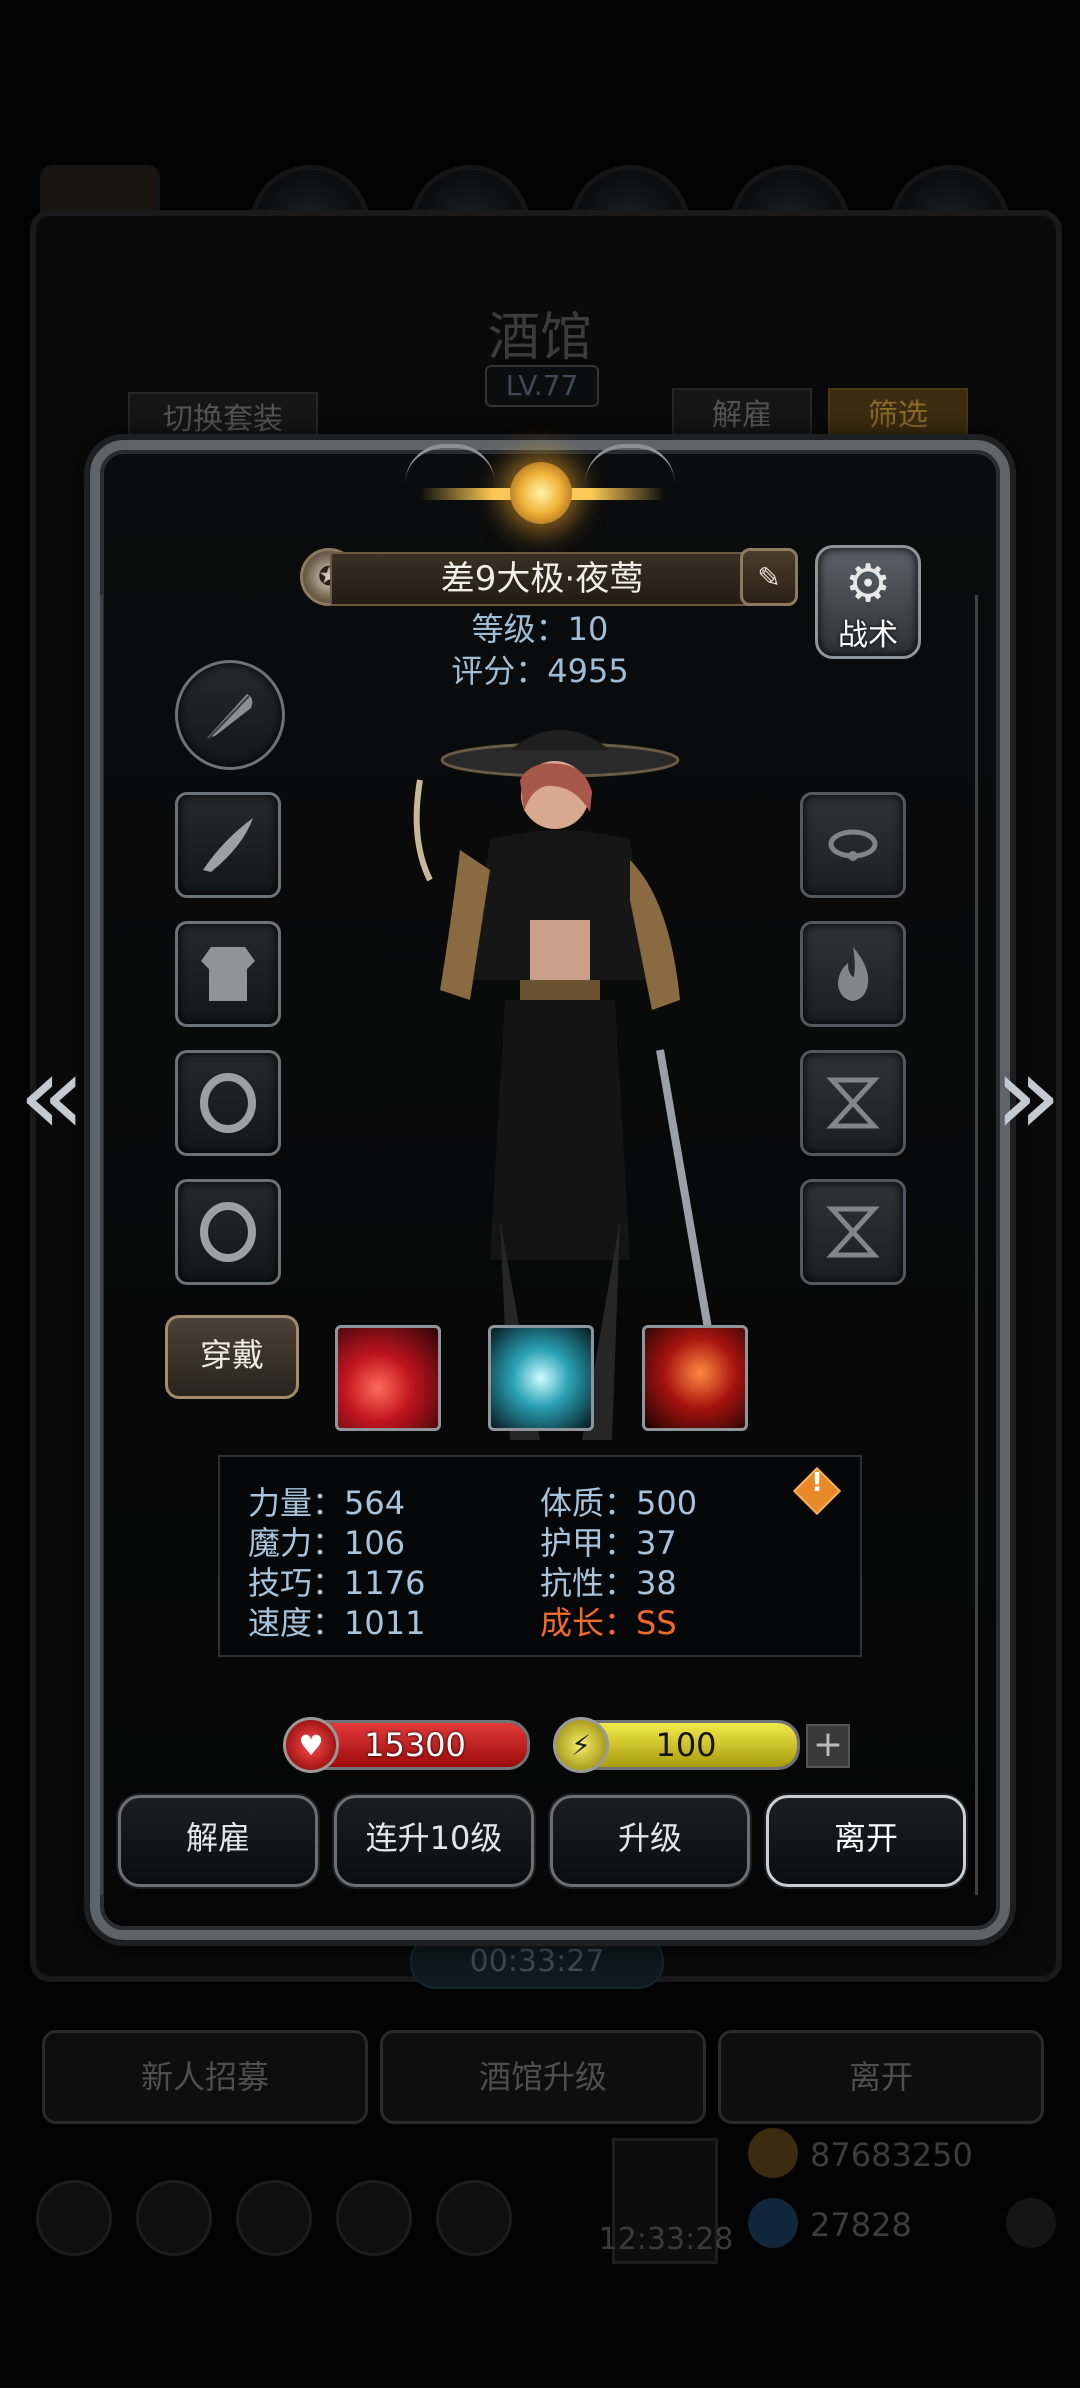  I want to click on add-energy-button: +, so click(828, 1746).